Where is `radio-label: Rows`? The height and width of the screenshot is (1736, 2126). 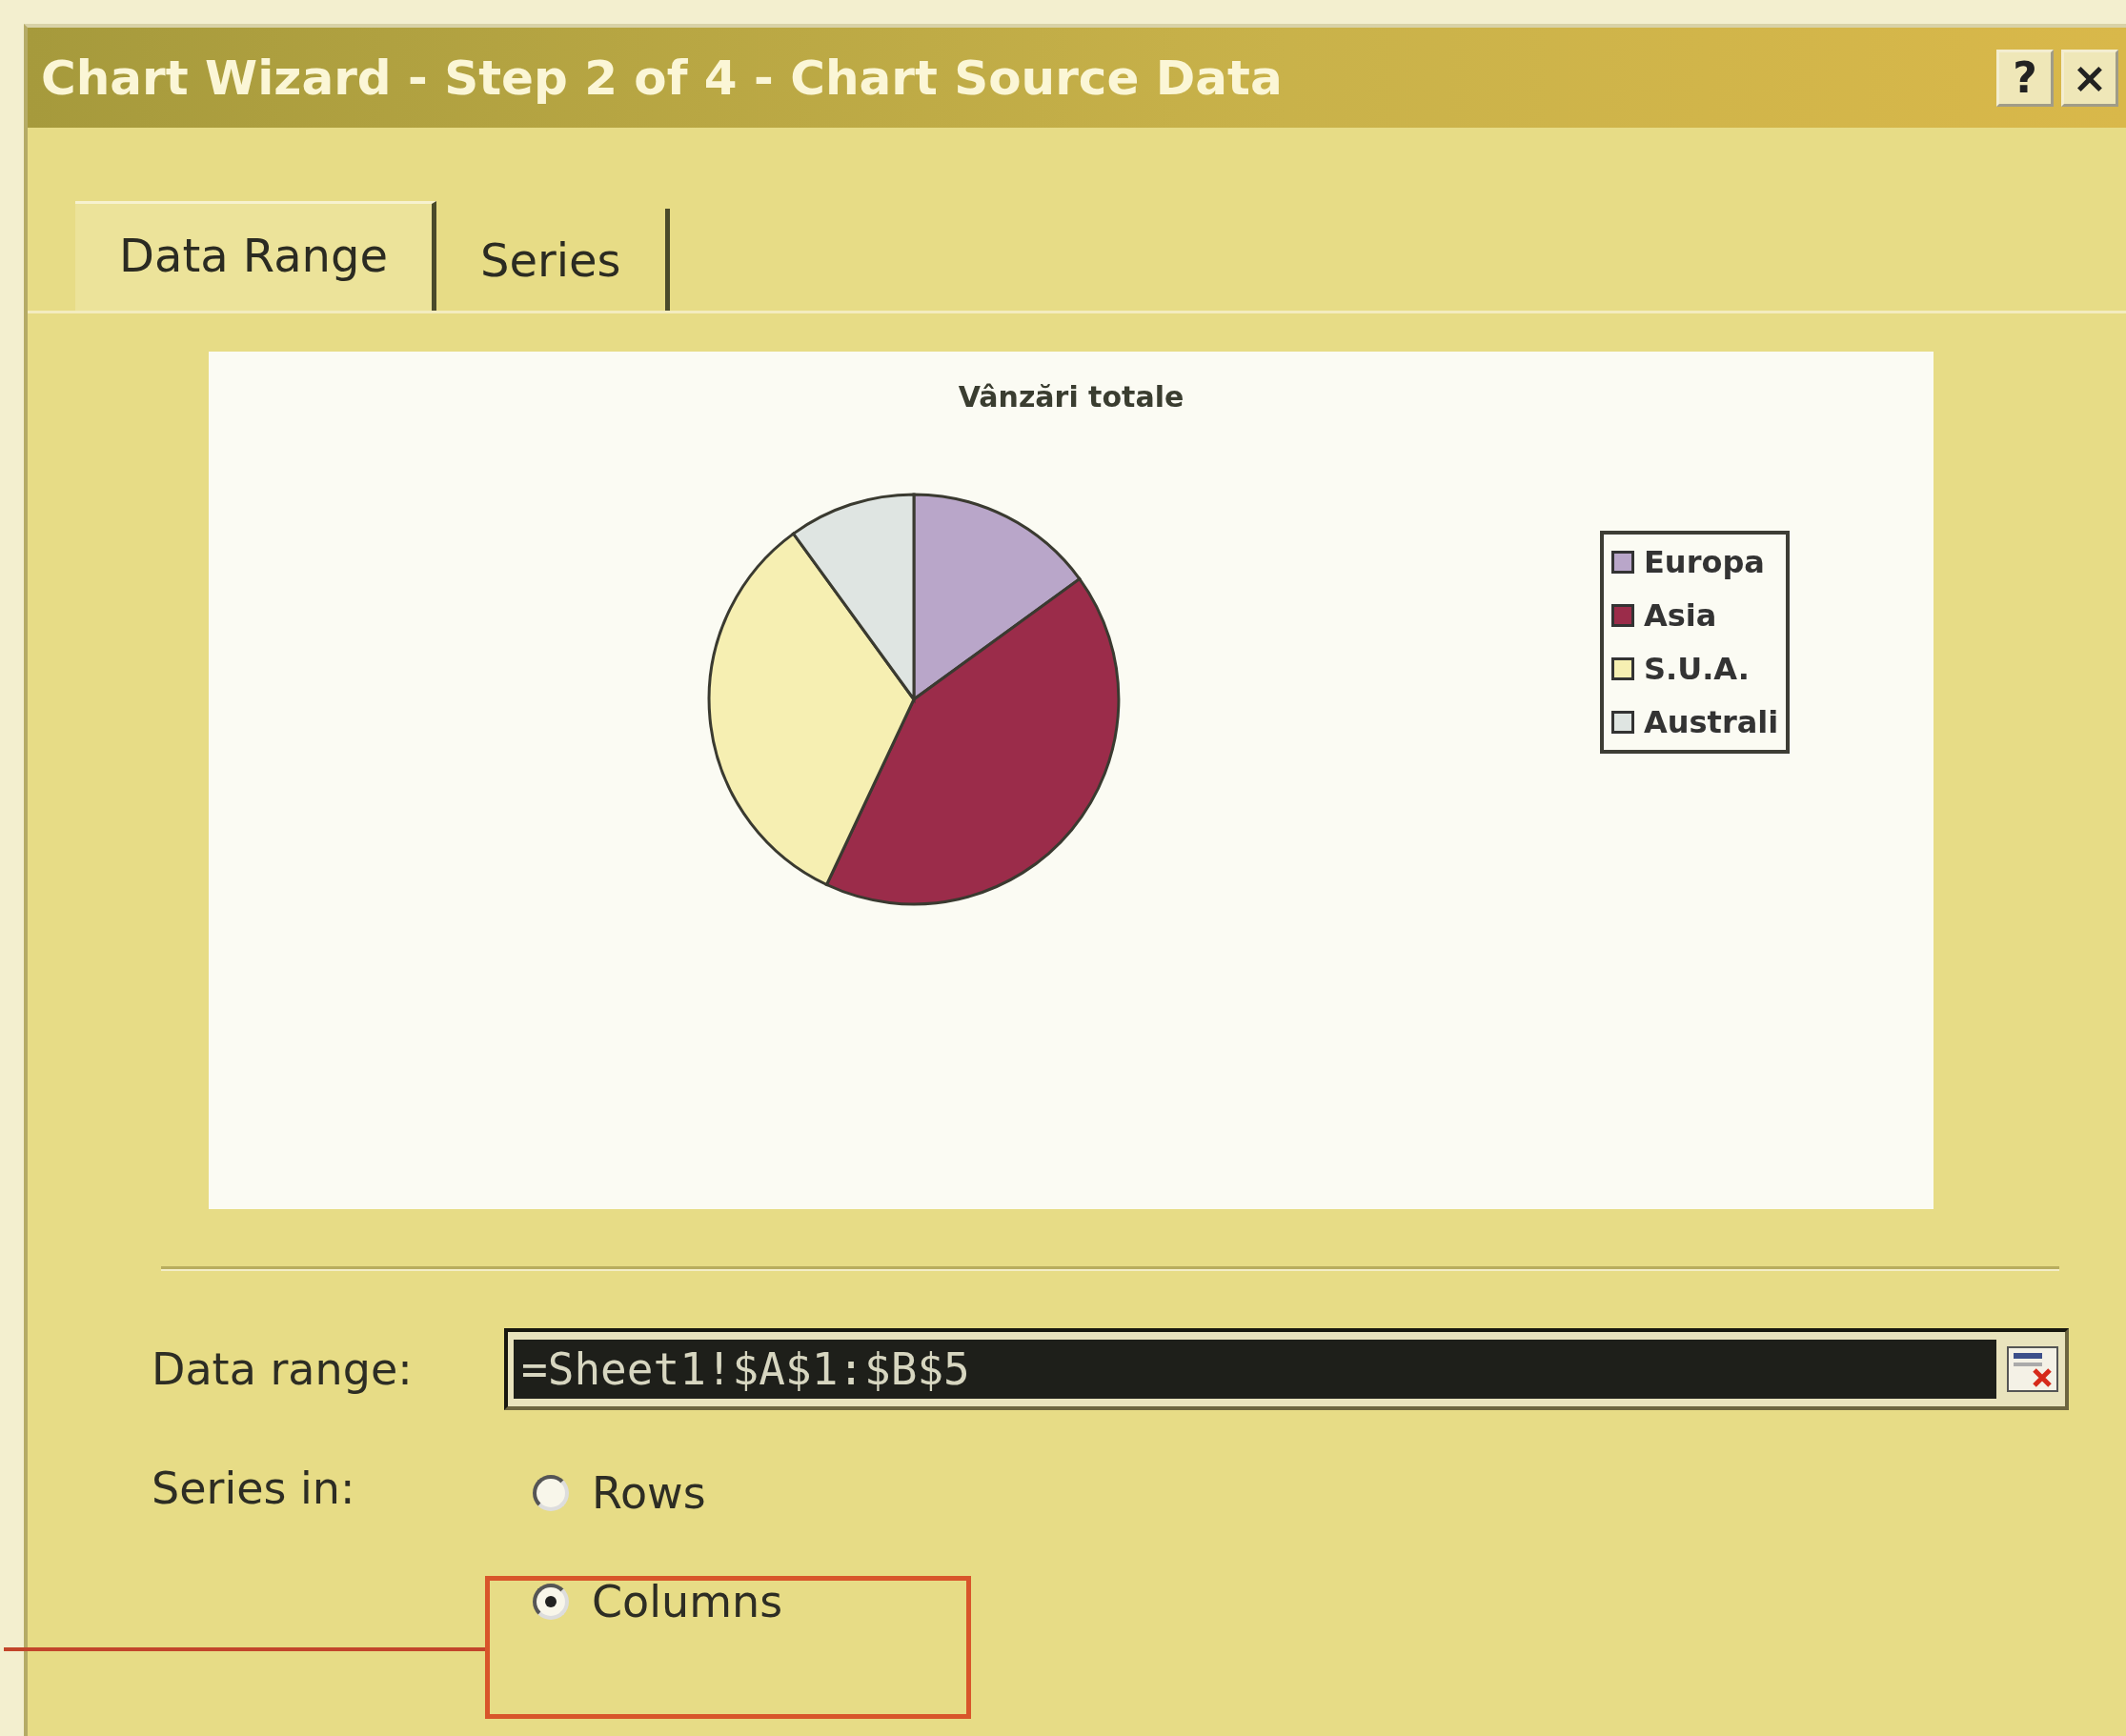
radio-label: Rows is located at coordinates (649, 1493).